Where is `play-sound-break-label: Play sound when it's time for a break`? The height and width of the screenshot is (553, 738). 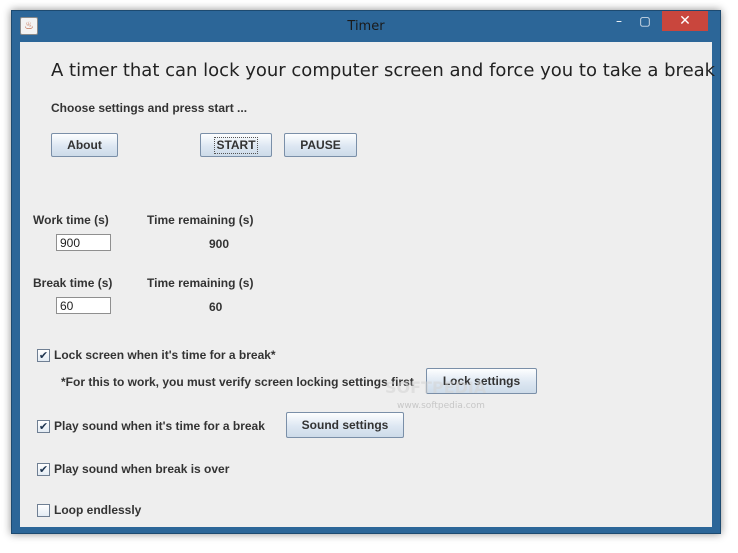 play-sound-break-label: Play sound when it's time for a break is located at coordinates (159, 426).